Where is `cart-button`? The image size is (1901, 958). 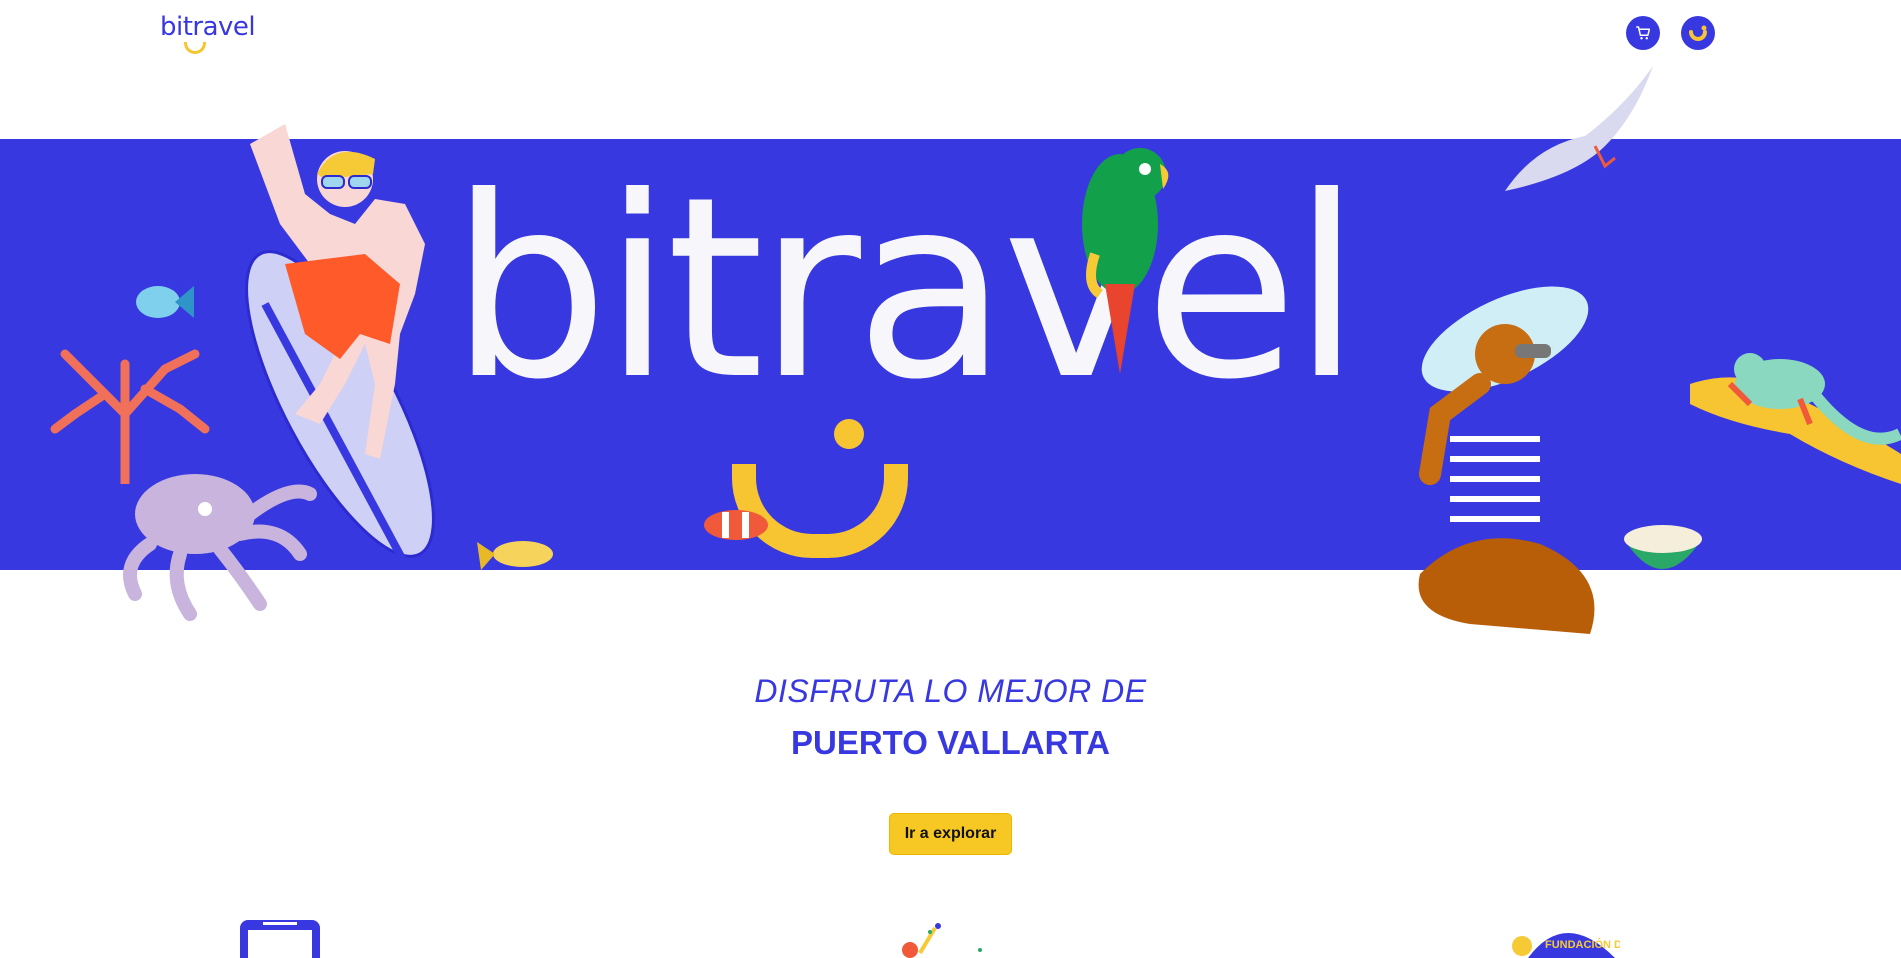
cart-button is located at coordinates (1643, 33).